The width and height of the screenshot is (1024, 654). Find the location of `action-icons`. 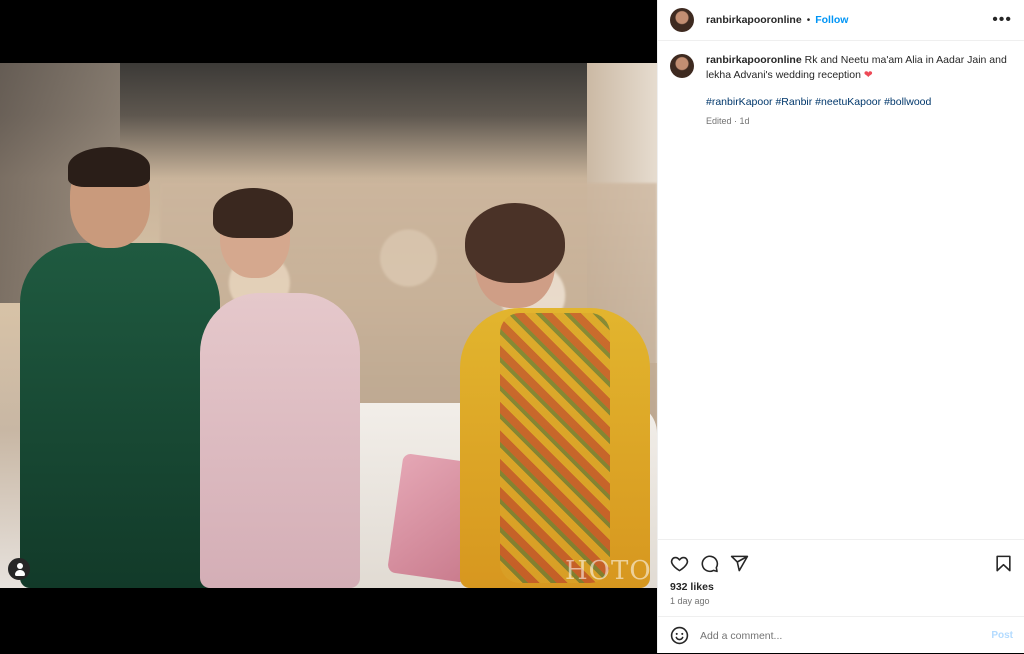

action-icons is located at coordinates (841, 559).